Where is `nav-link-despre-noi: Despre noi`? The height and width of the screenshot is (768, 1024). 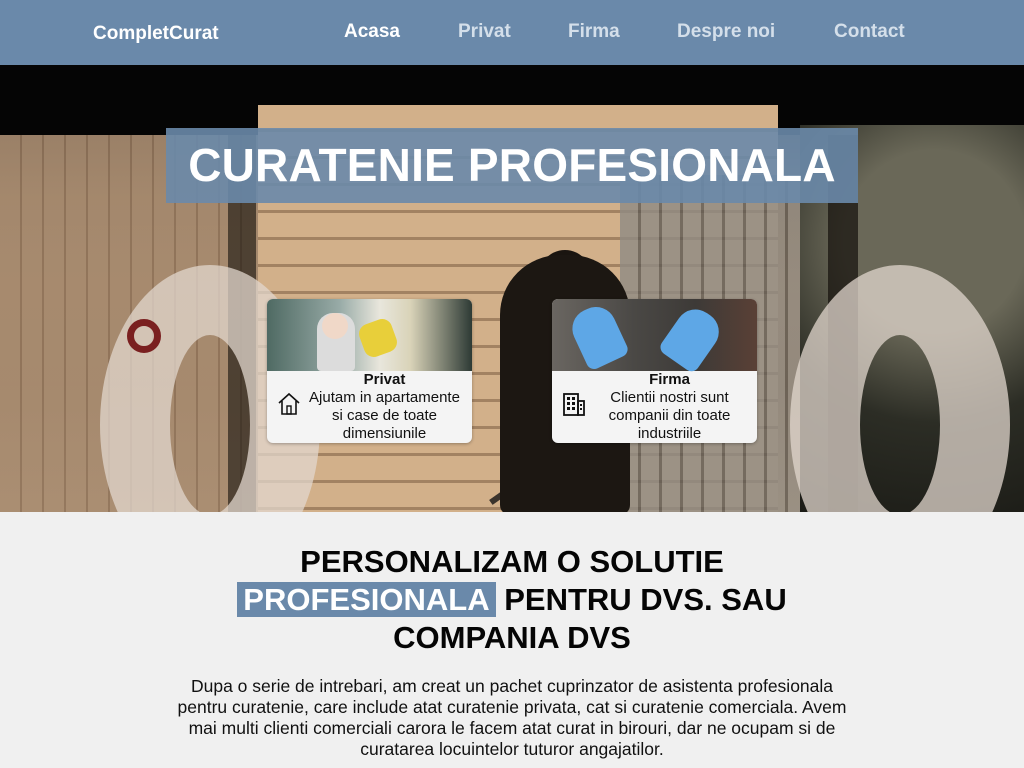
nav-link-despre-noi: Despre noi is located at coordinates (726, 32).